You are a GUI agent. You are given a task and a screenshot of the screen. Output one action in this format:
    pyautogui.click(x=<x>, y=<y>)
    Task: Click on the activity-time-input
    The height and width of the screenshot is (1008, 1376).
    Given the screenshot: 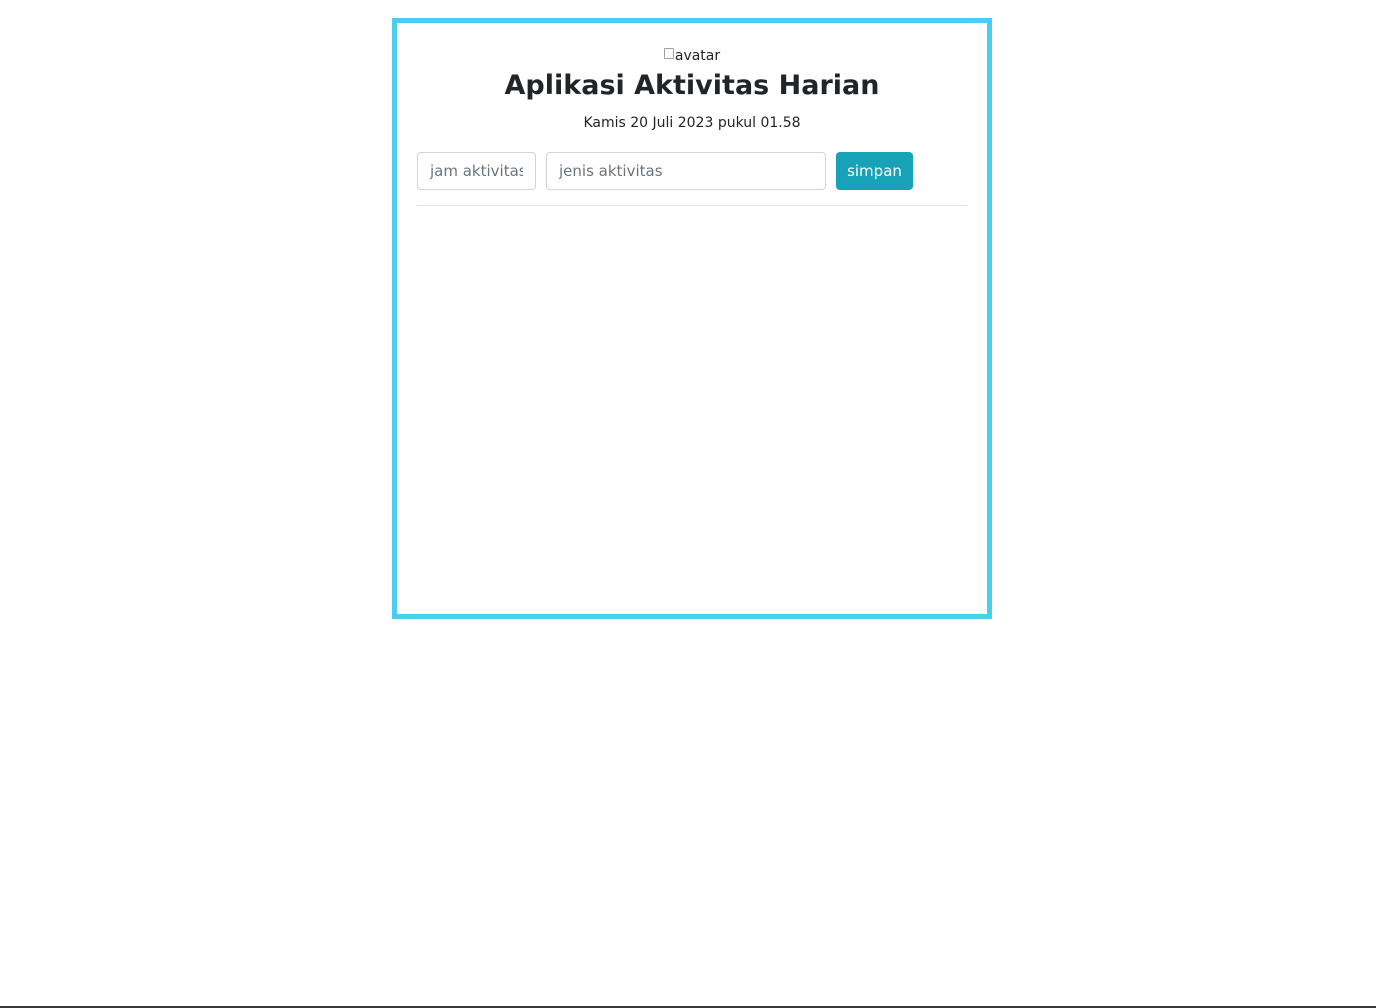 What is the action you would take?
    pyautogui.click(x=476, y=171)
    